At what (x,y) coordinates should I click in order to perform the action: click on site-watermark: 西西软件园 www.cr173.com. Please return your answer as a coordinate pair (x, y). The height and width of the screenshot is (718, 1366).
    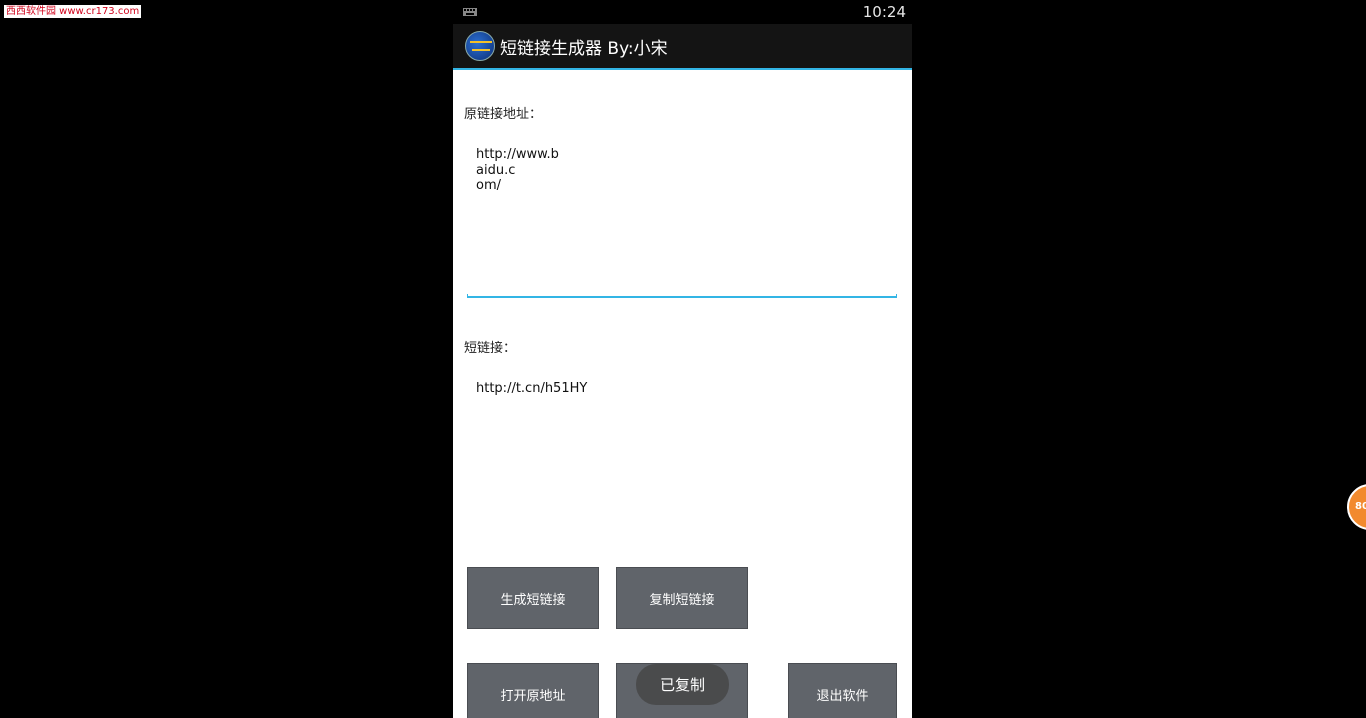
    Looking at the image, I should click on (73, 11).